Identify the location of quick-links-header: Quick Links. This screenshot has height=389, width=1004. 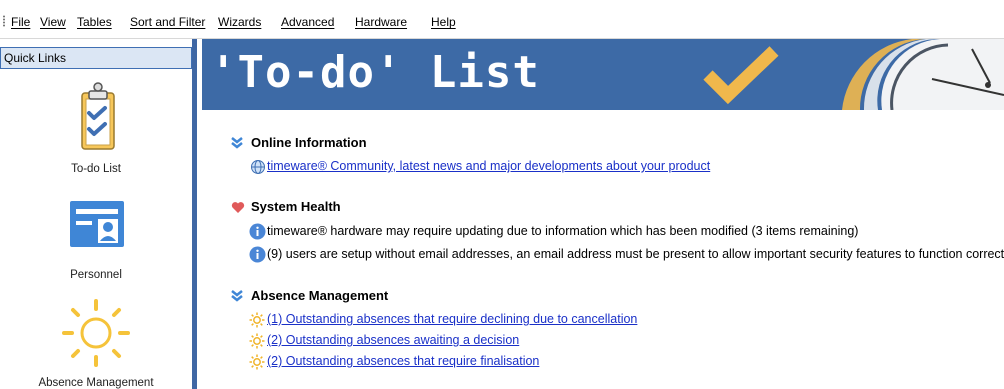
(96, 58).